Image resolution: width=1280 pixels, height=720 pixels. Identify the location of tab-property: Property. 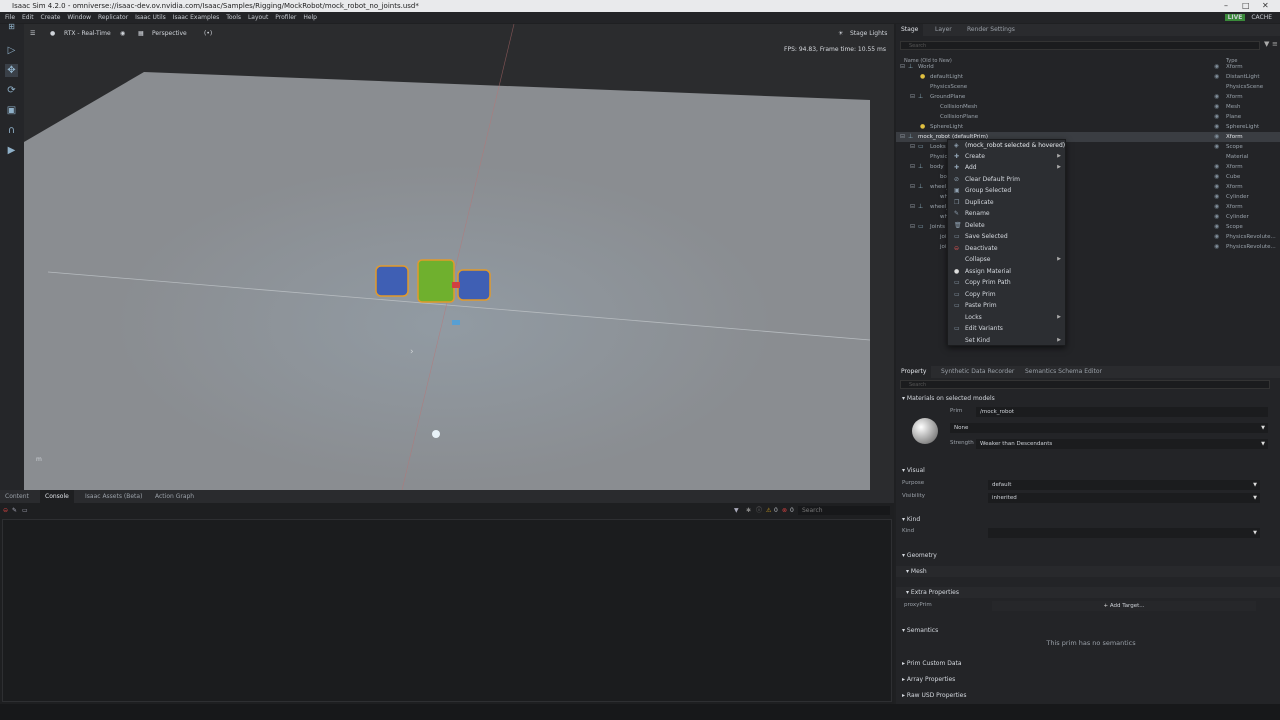
(914, 372).